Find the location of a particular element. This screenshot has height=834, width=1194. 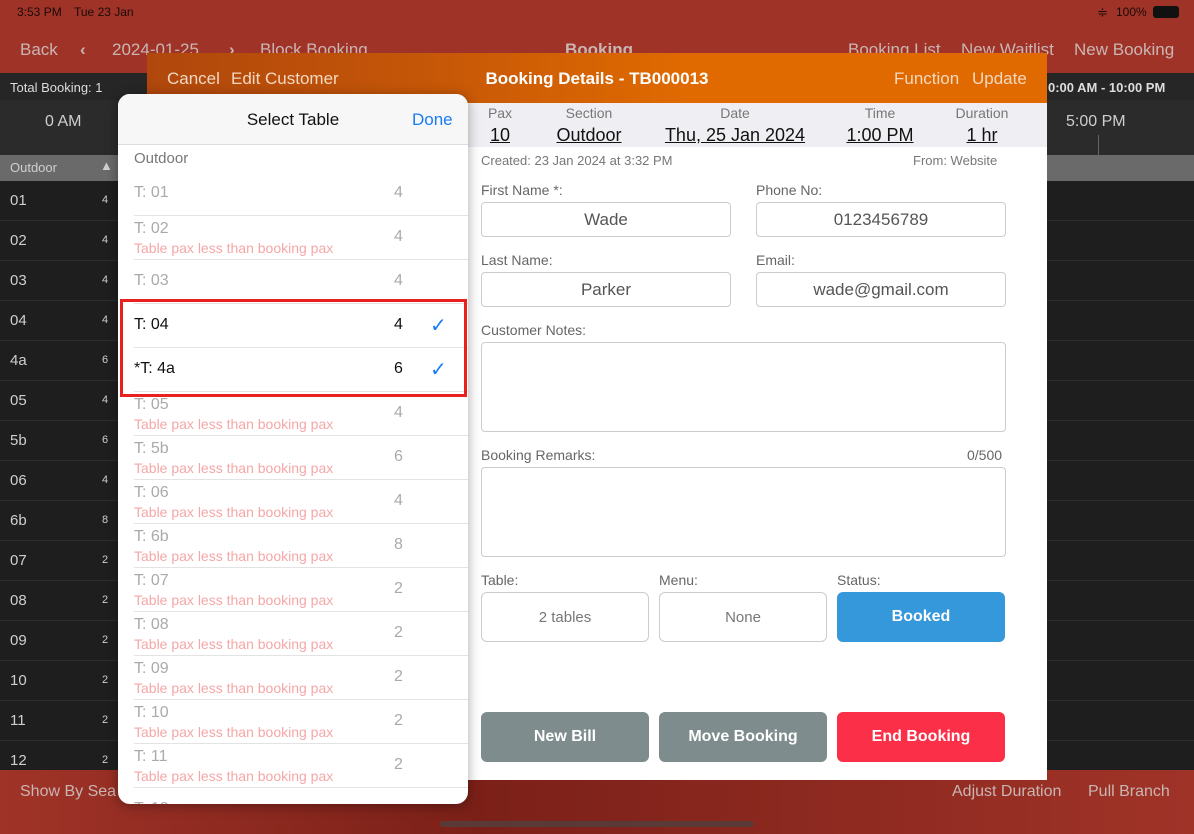

date-value: Thu, 25 Jan 2024 is located at coordinates (735, 135).